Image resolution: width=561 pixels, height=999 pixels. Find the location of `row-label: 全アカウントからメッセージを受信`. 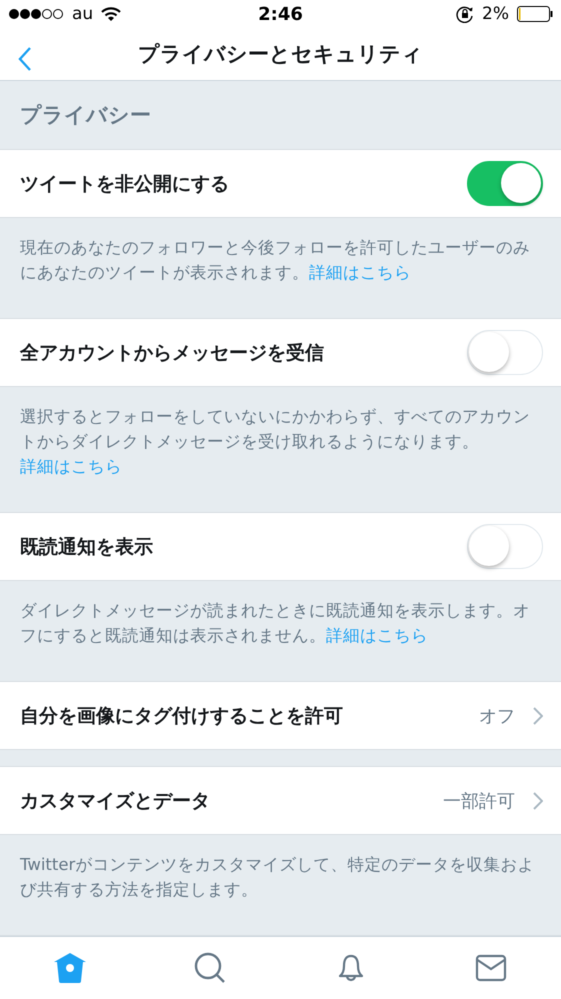

row-label: 全アカウントからメッセージを受信 is located at coordinates (172, 353).